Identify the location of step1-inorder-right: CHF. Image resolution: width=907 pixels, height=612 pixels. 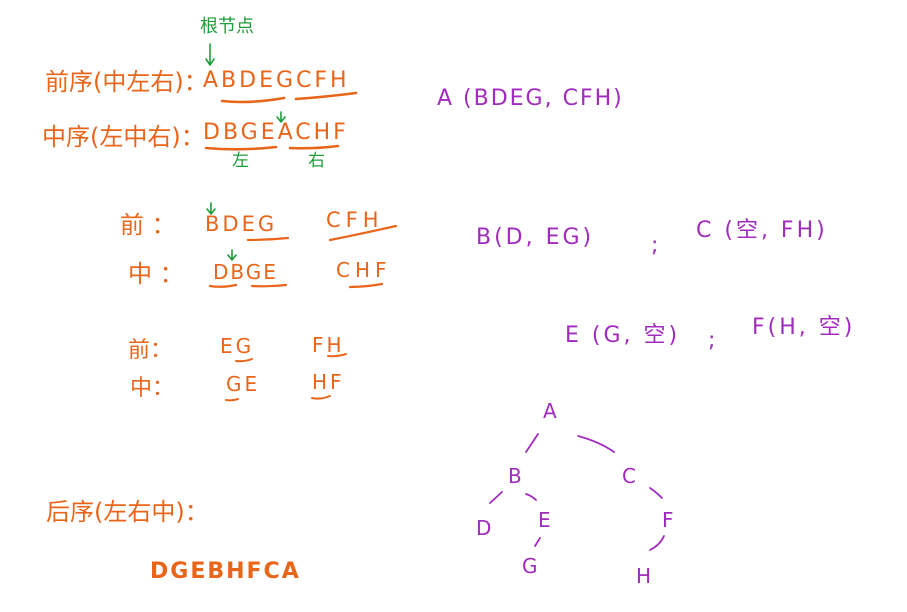
(364, 270).